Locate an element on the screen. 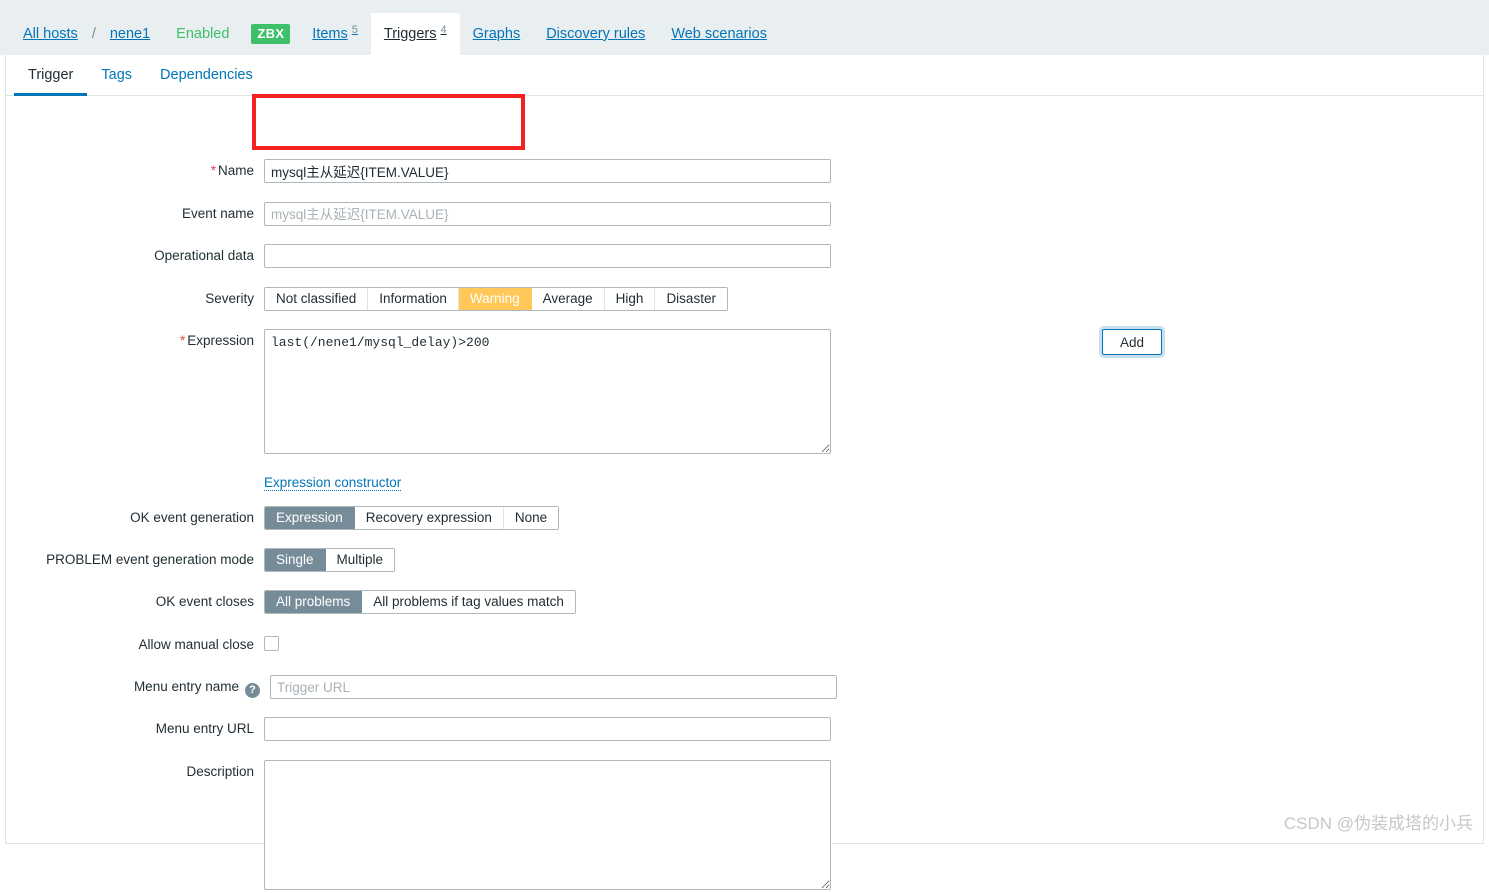 Image resolution: width=1489 pixels, height=893 pixels. field-description is located at coordinates (547, 826).